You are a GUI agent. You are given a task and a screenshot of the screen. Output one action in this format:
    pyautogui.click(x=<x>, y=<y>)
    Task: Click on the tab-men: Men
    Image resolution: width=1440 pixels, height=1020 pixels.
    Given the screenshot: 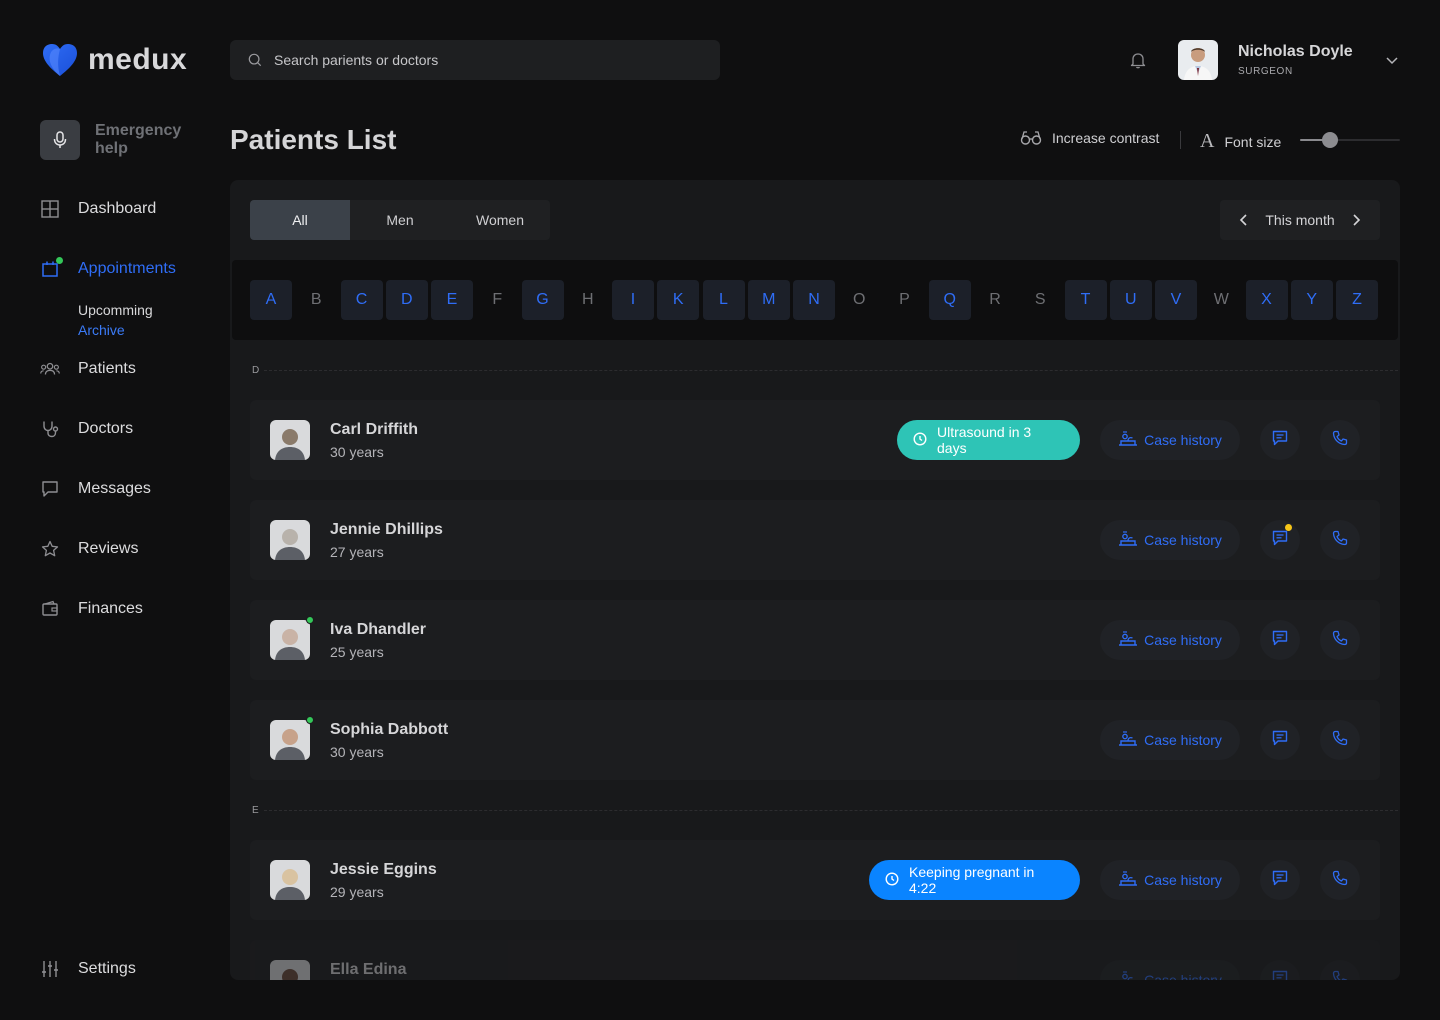 What is the action you would take?
    pyautogui.click(x=400, y=220)
    